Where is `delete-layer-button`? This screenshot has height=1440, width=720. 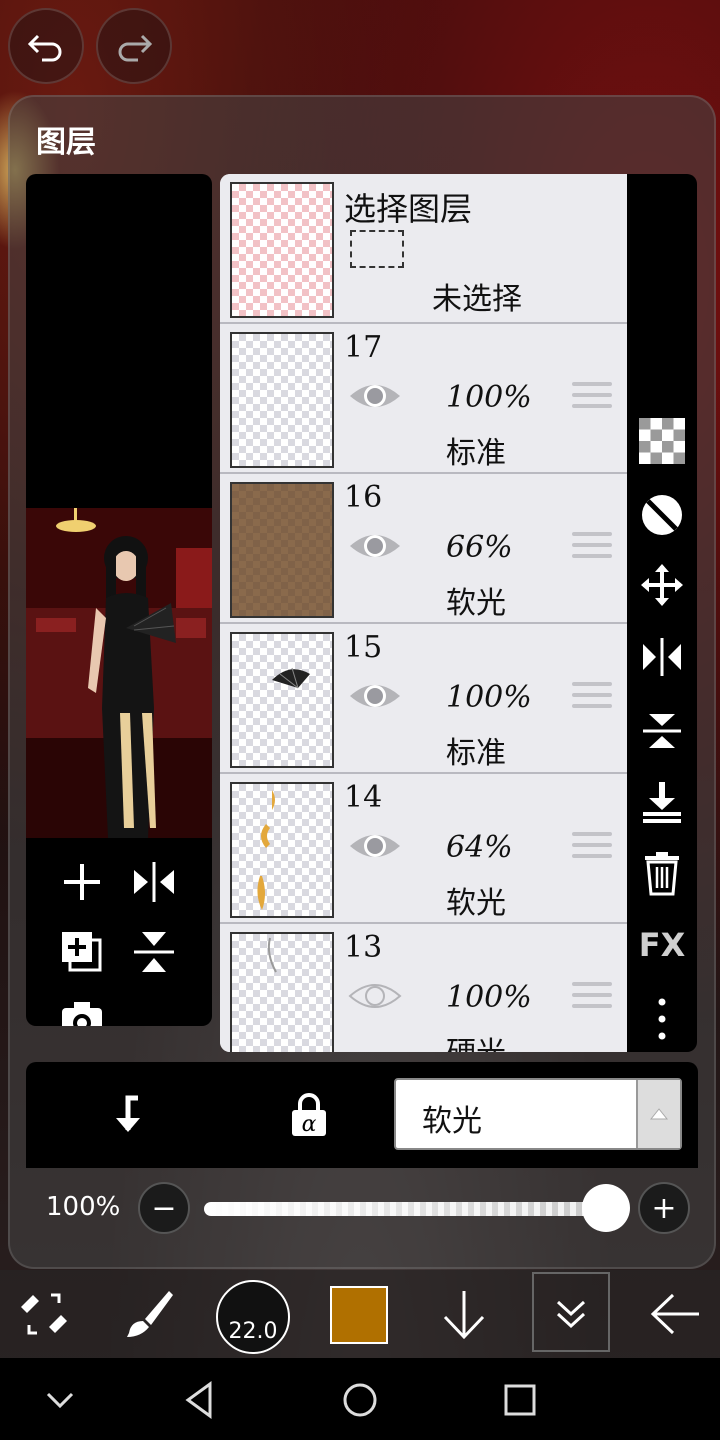
delete-layer-button is located at coordinates (662, 873).